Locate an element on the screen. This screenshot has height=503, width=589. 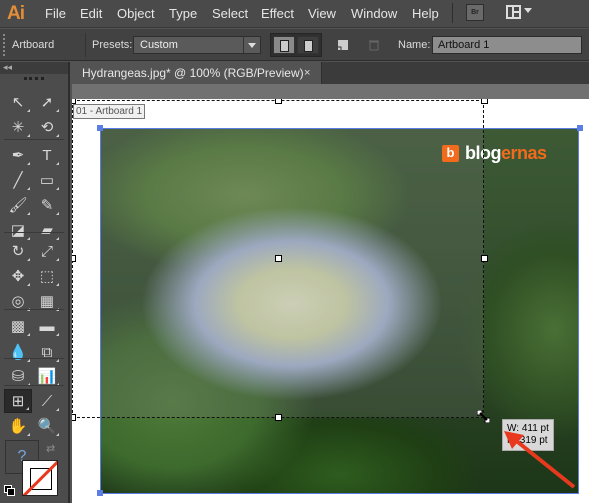
line-segment-icon: ╱ is located at coordinates (18, 180).